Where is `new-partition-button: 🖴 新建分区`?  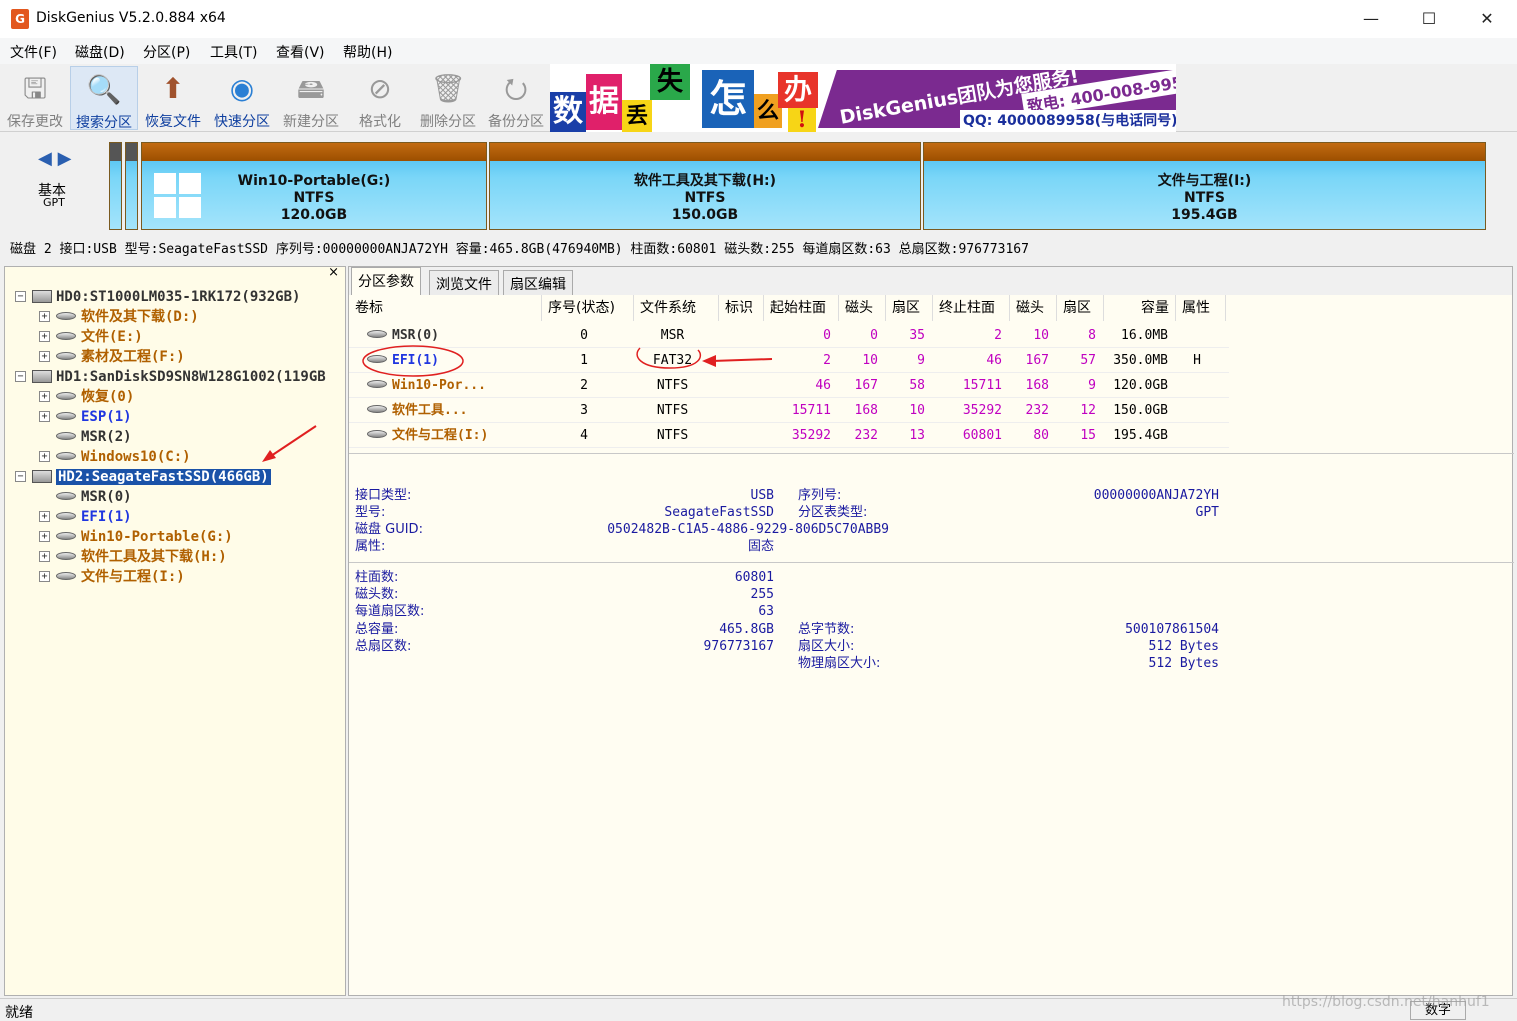
new-partition-button: 🖴 新建分区 is located at coordinates (311, 98).